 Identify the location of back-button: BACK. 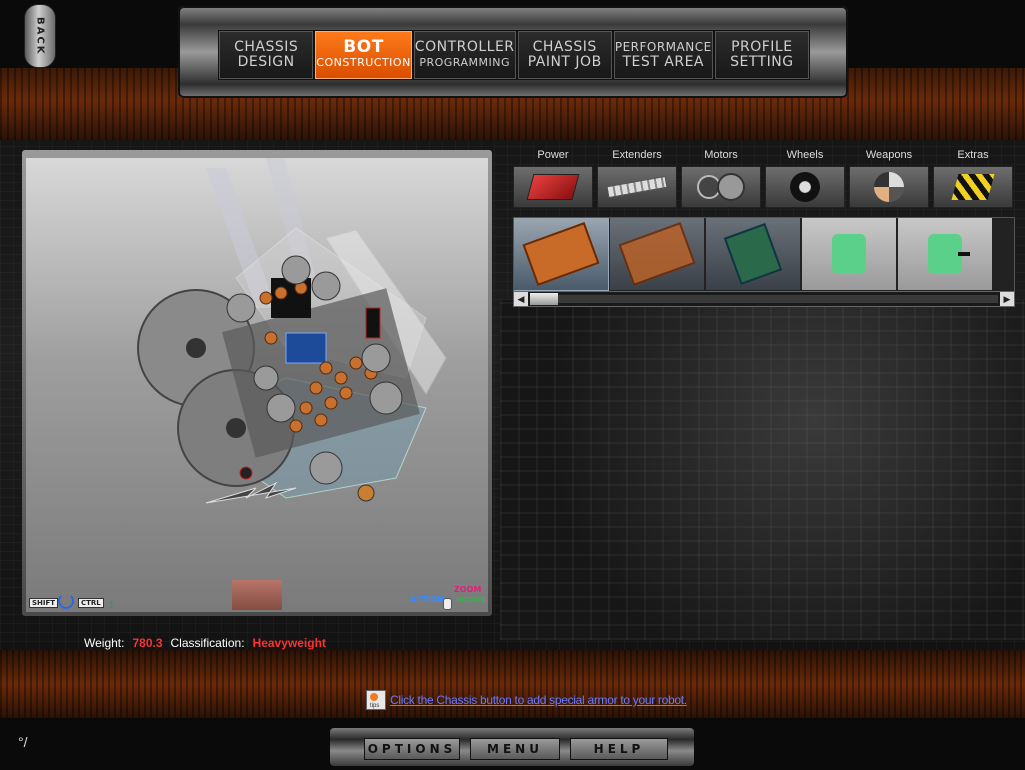
(40, 36).